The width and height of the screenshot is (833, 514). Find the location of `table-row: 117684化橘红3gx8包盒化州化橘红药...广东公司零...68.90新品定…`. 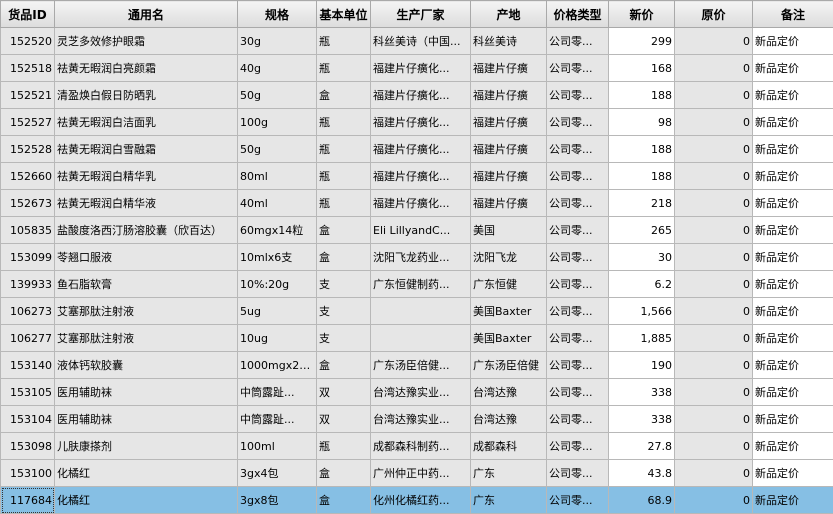

table-row: 117684化橘红3gx8包盒化州化橘红药...广东公司零...68.90新品定… is located at coordinates (417, 500).